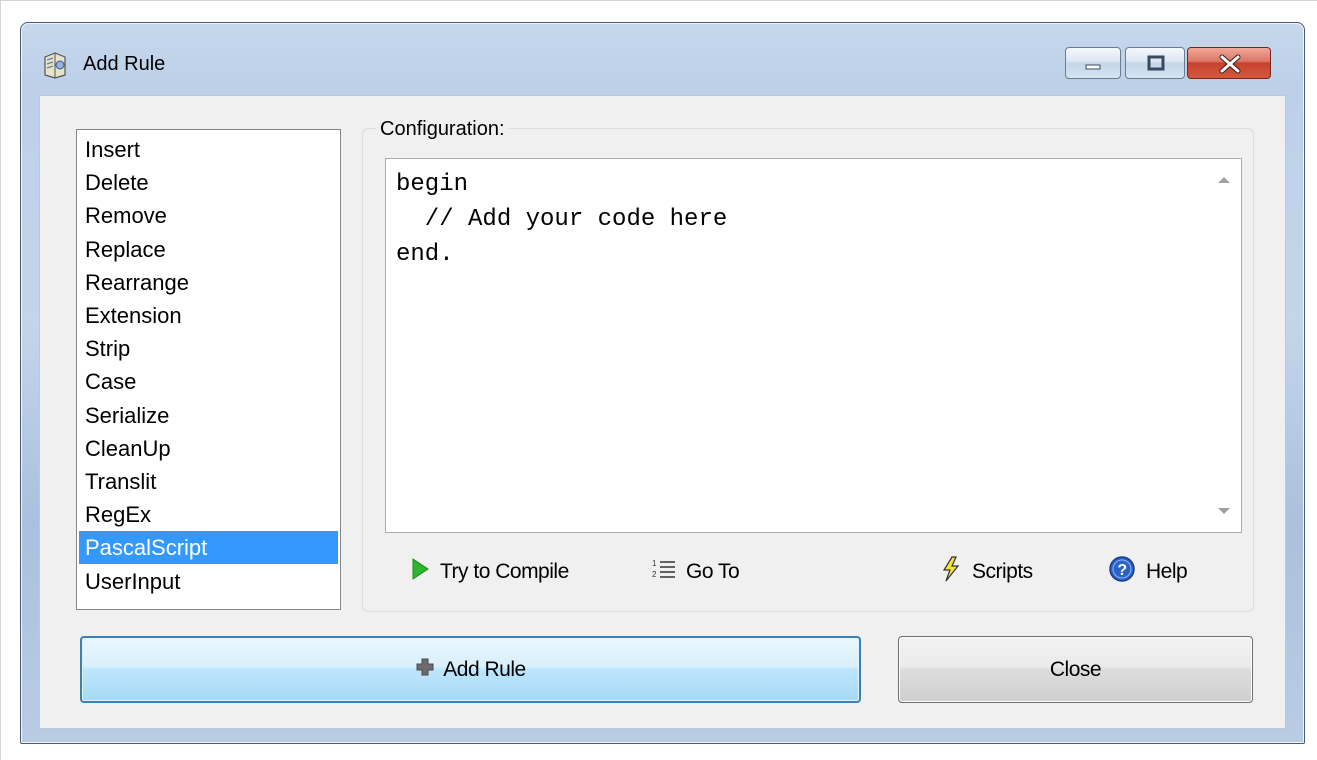  I want to click on list-item-translit: Translit, so click(208, 481).